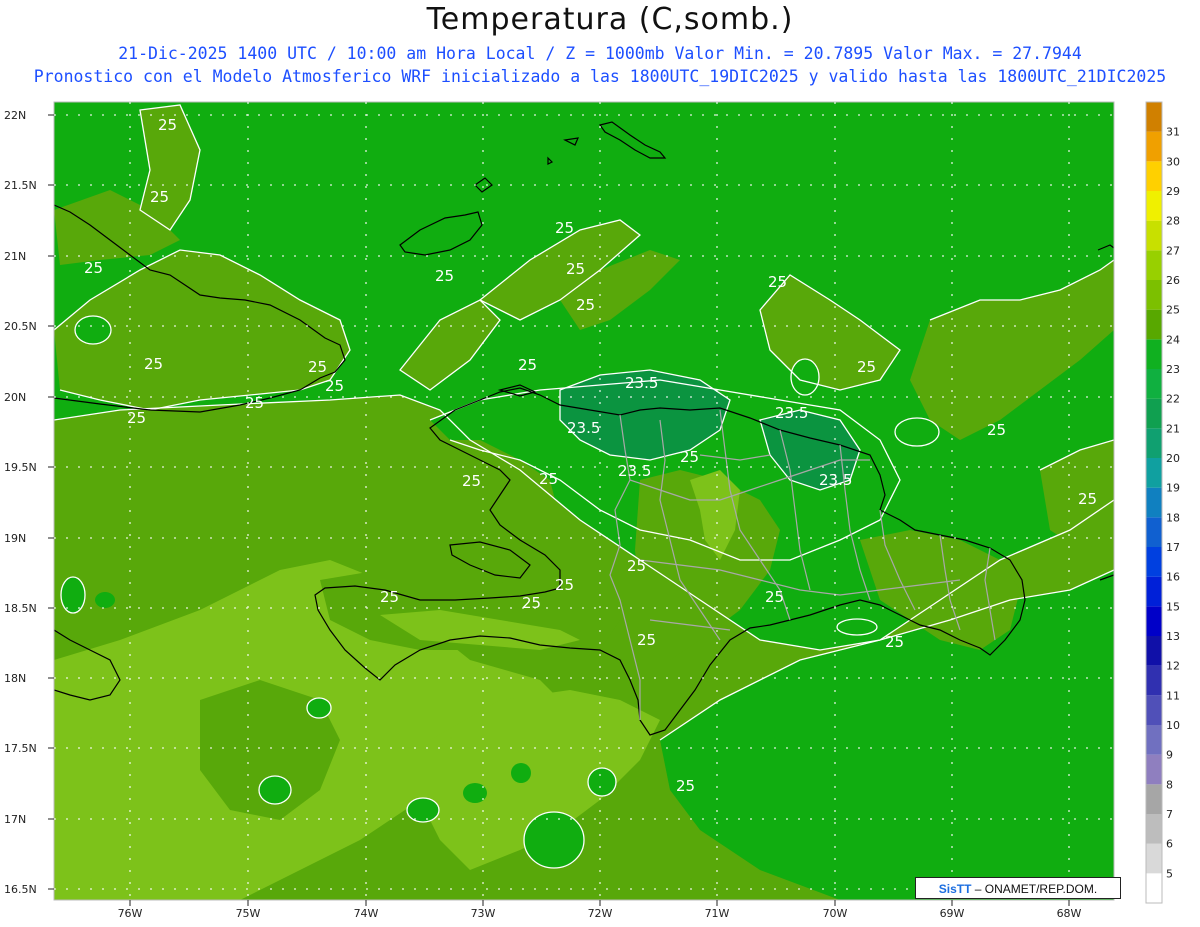 The width and height of the screenshot is (1200, 927). I want to click on colorbar-label: 21, so click(1173, 428).